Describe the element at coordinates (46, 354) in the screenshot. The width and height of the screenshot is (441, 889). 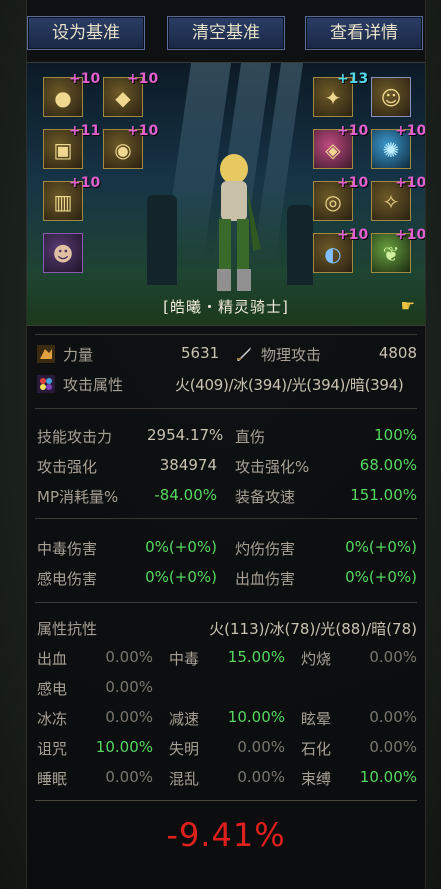
I see `strength-icon` at that location.